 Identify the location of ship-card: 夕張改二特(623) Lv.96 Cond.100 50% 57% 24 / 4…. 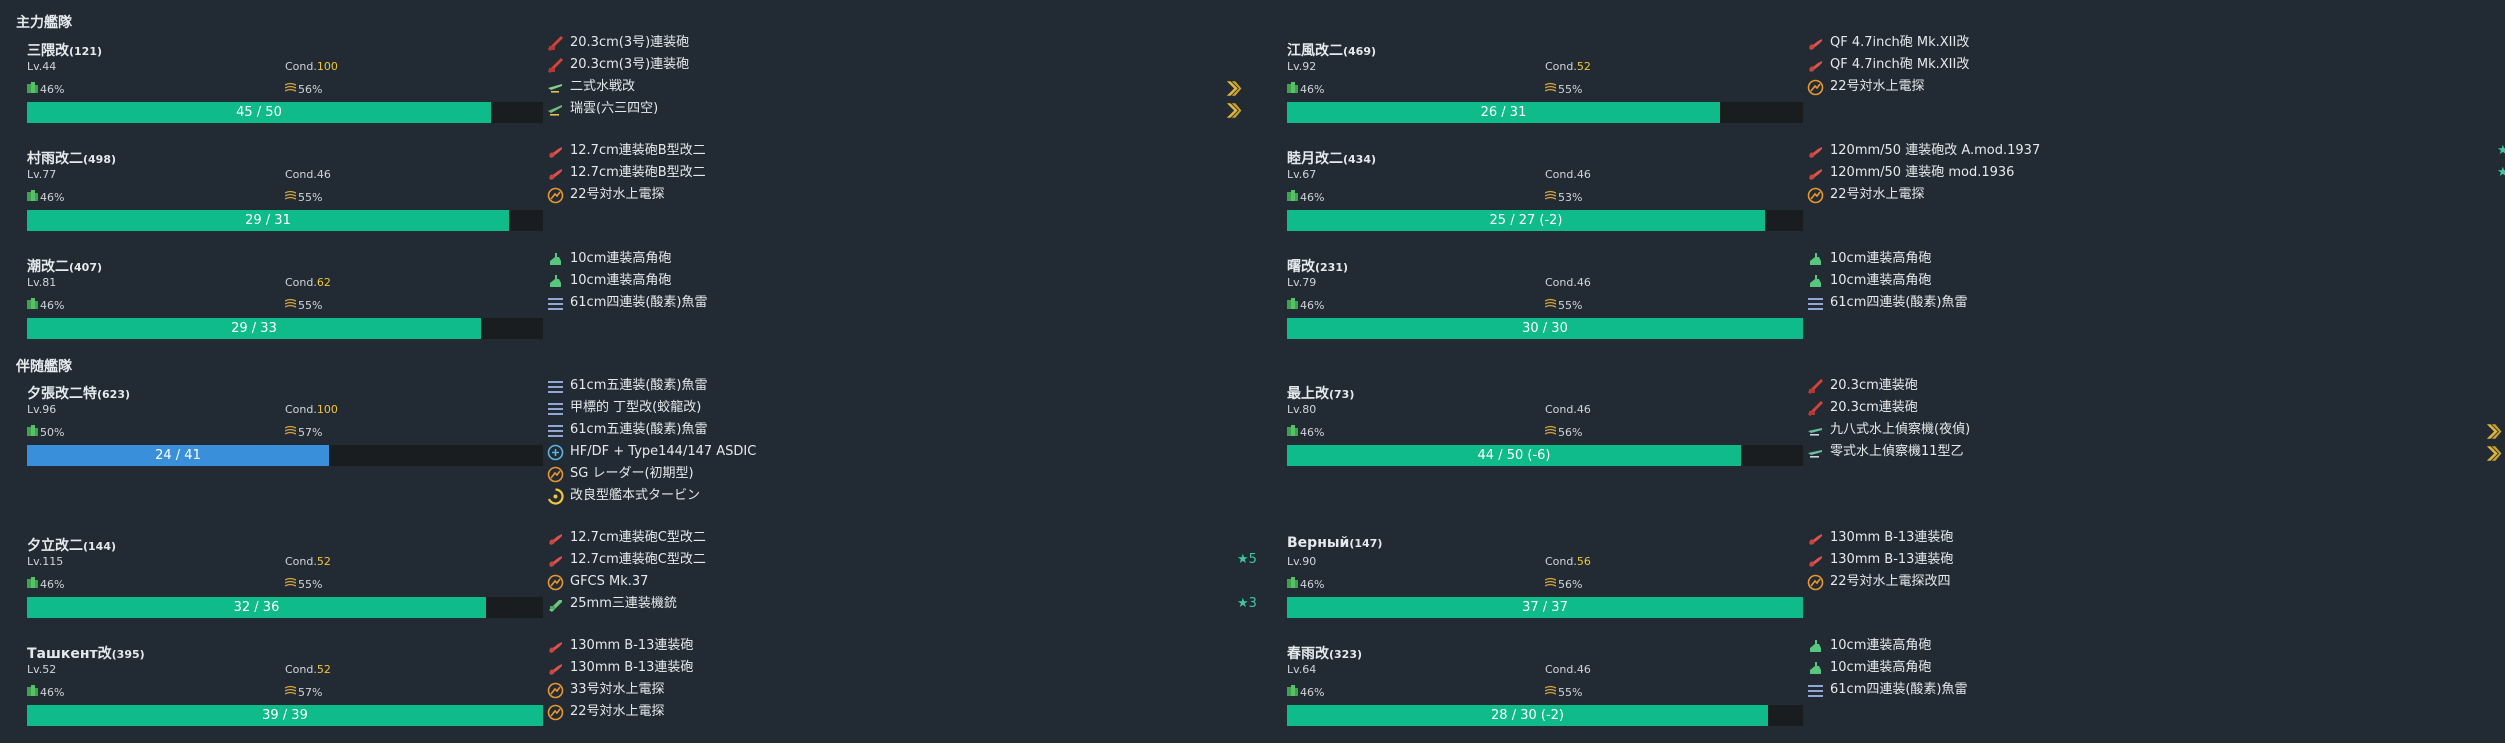
(642, 441).